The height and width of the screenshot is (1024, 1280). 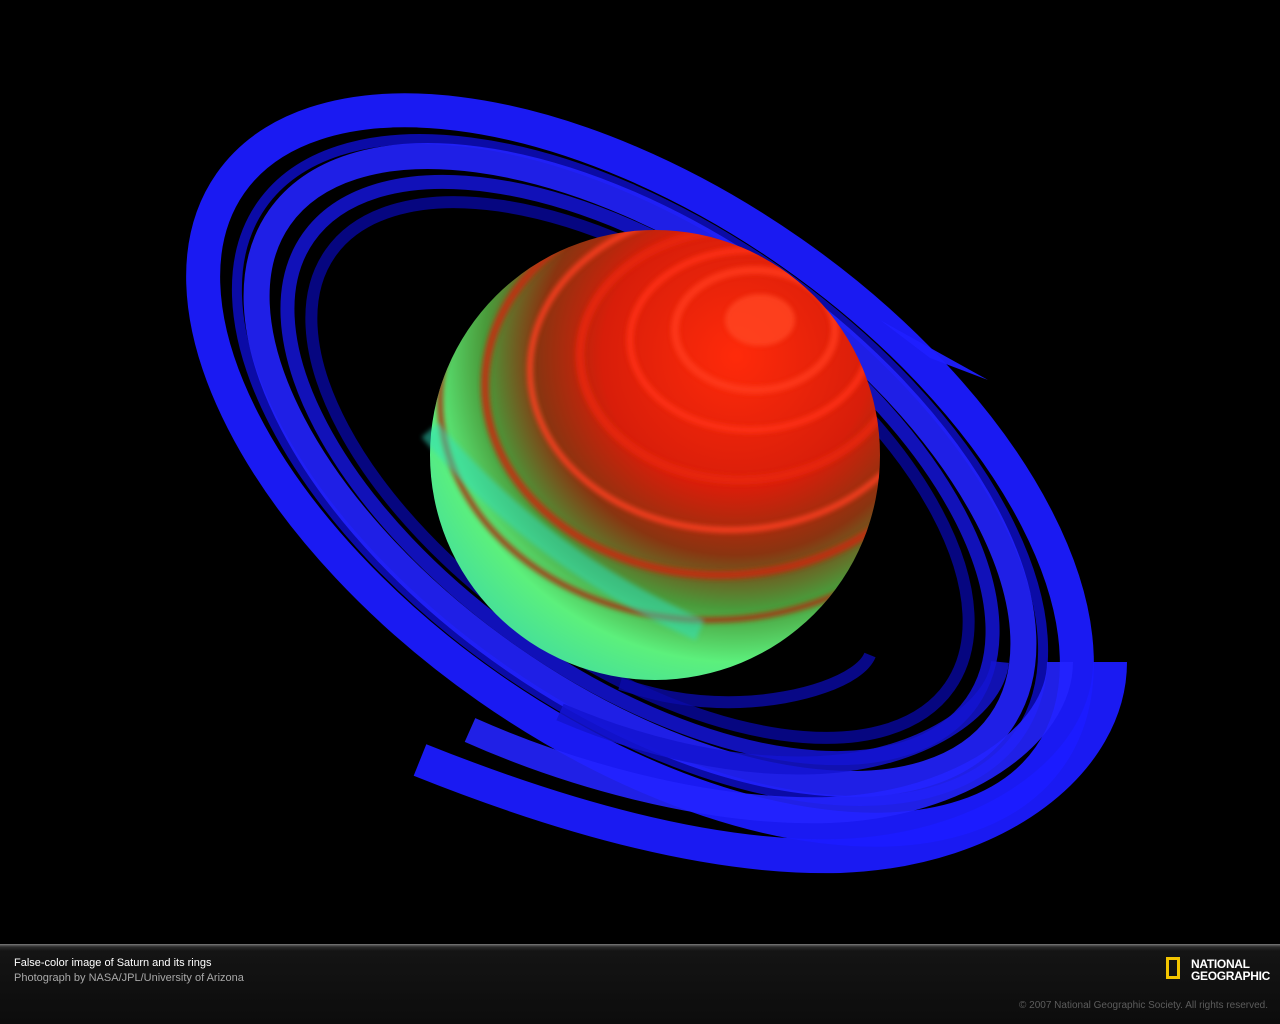 What do you see at coordinates (1231, 976) in the screenshot?
I see `logo-text-line2: GEOGRAPHIC` at bounding box center [1231, 976].